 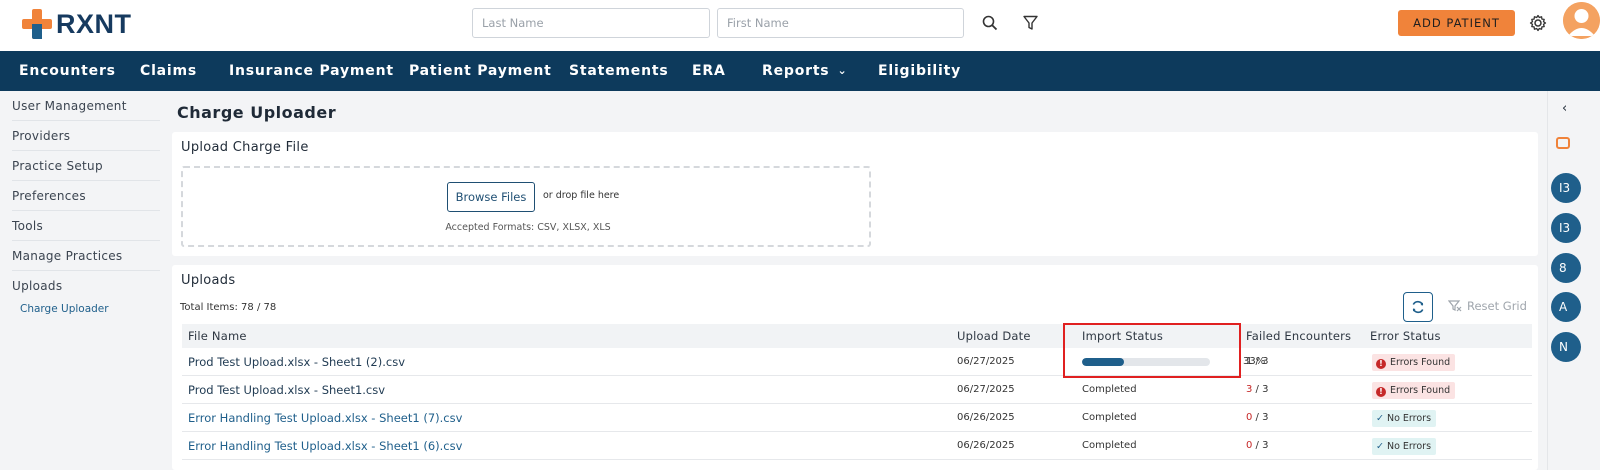 I want to click on top-bar: RXNT ADD PATIENT, so click(x=800, y=25).